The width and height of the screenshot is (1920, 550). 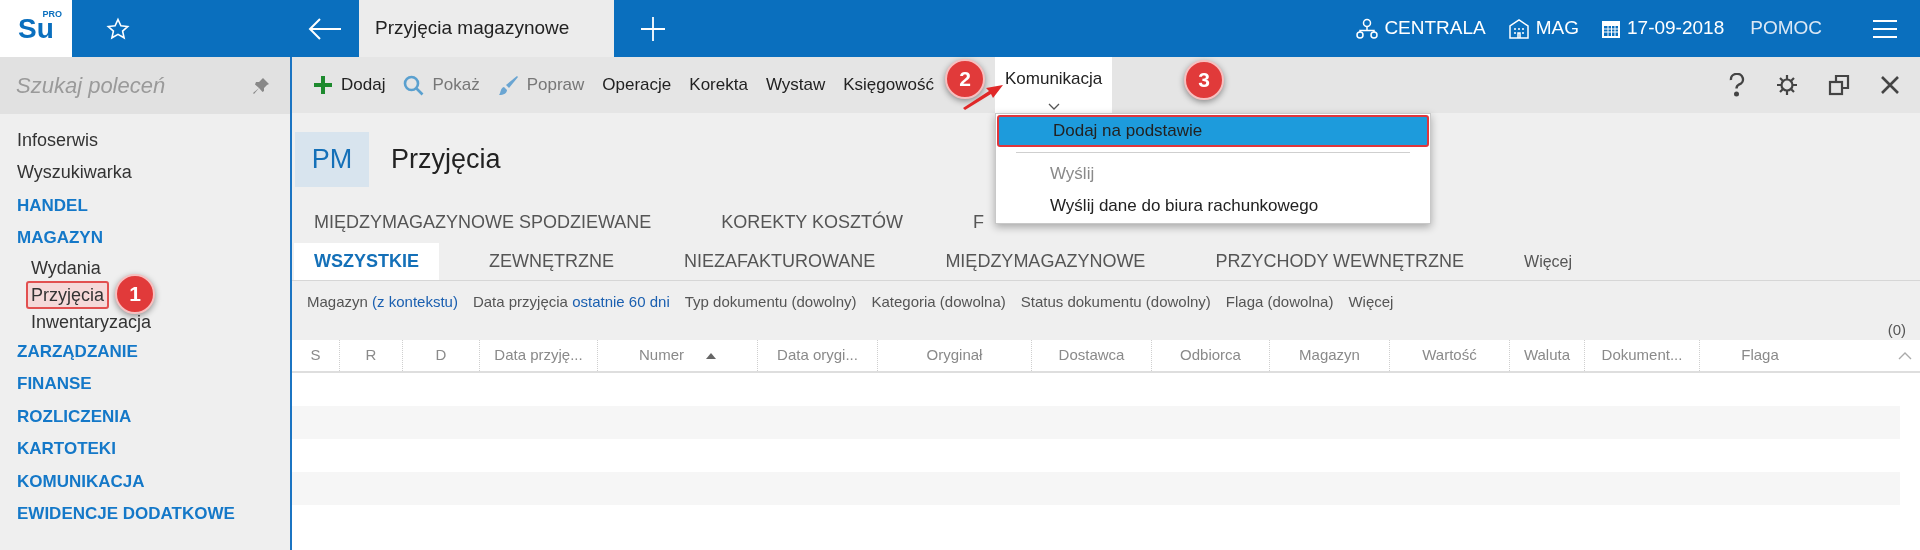 I want to click on tab: PRZYCHODY WEWNĘTRZNE, so click(x=1340, y=261).